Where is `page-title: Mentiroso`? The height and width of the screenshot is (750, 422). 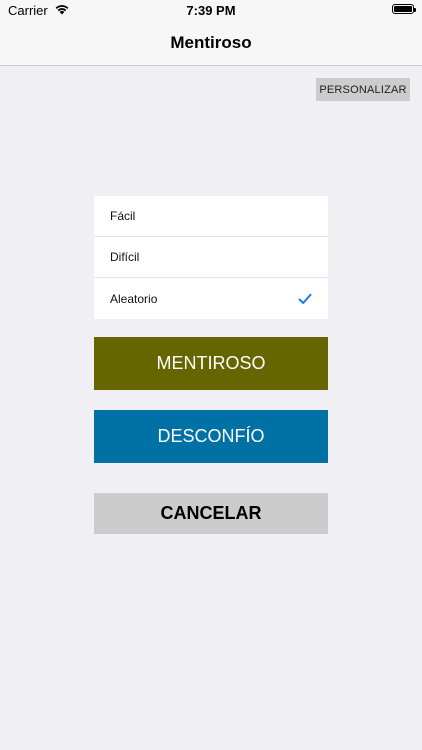 page-title: Mentiroso is located at coordinates (211, 42).